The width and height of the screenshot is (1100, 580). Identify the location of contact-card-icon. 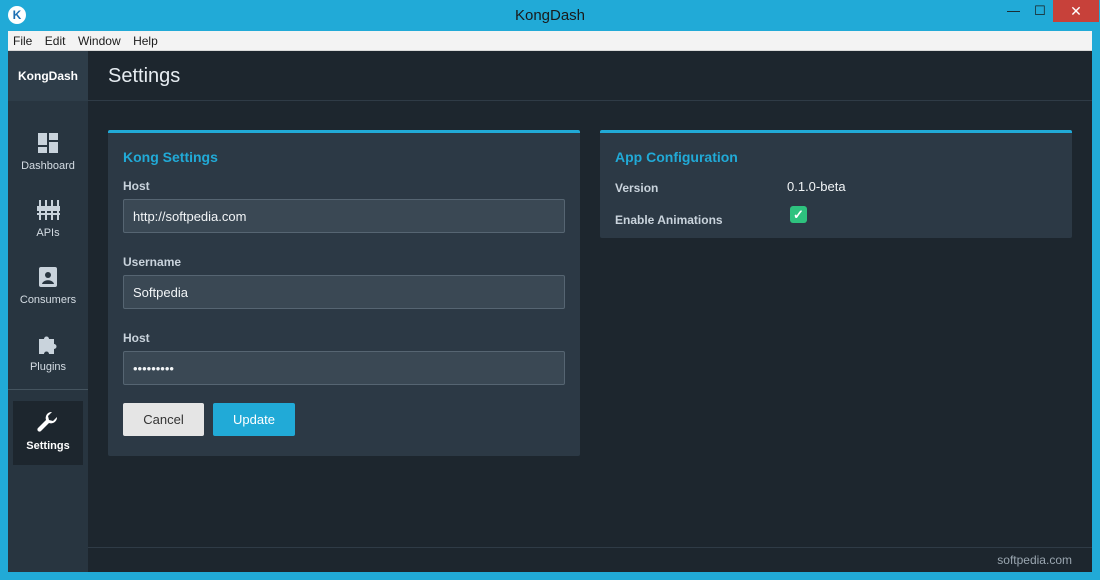
(48, 277).